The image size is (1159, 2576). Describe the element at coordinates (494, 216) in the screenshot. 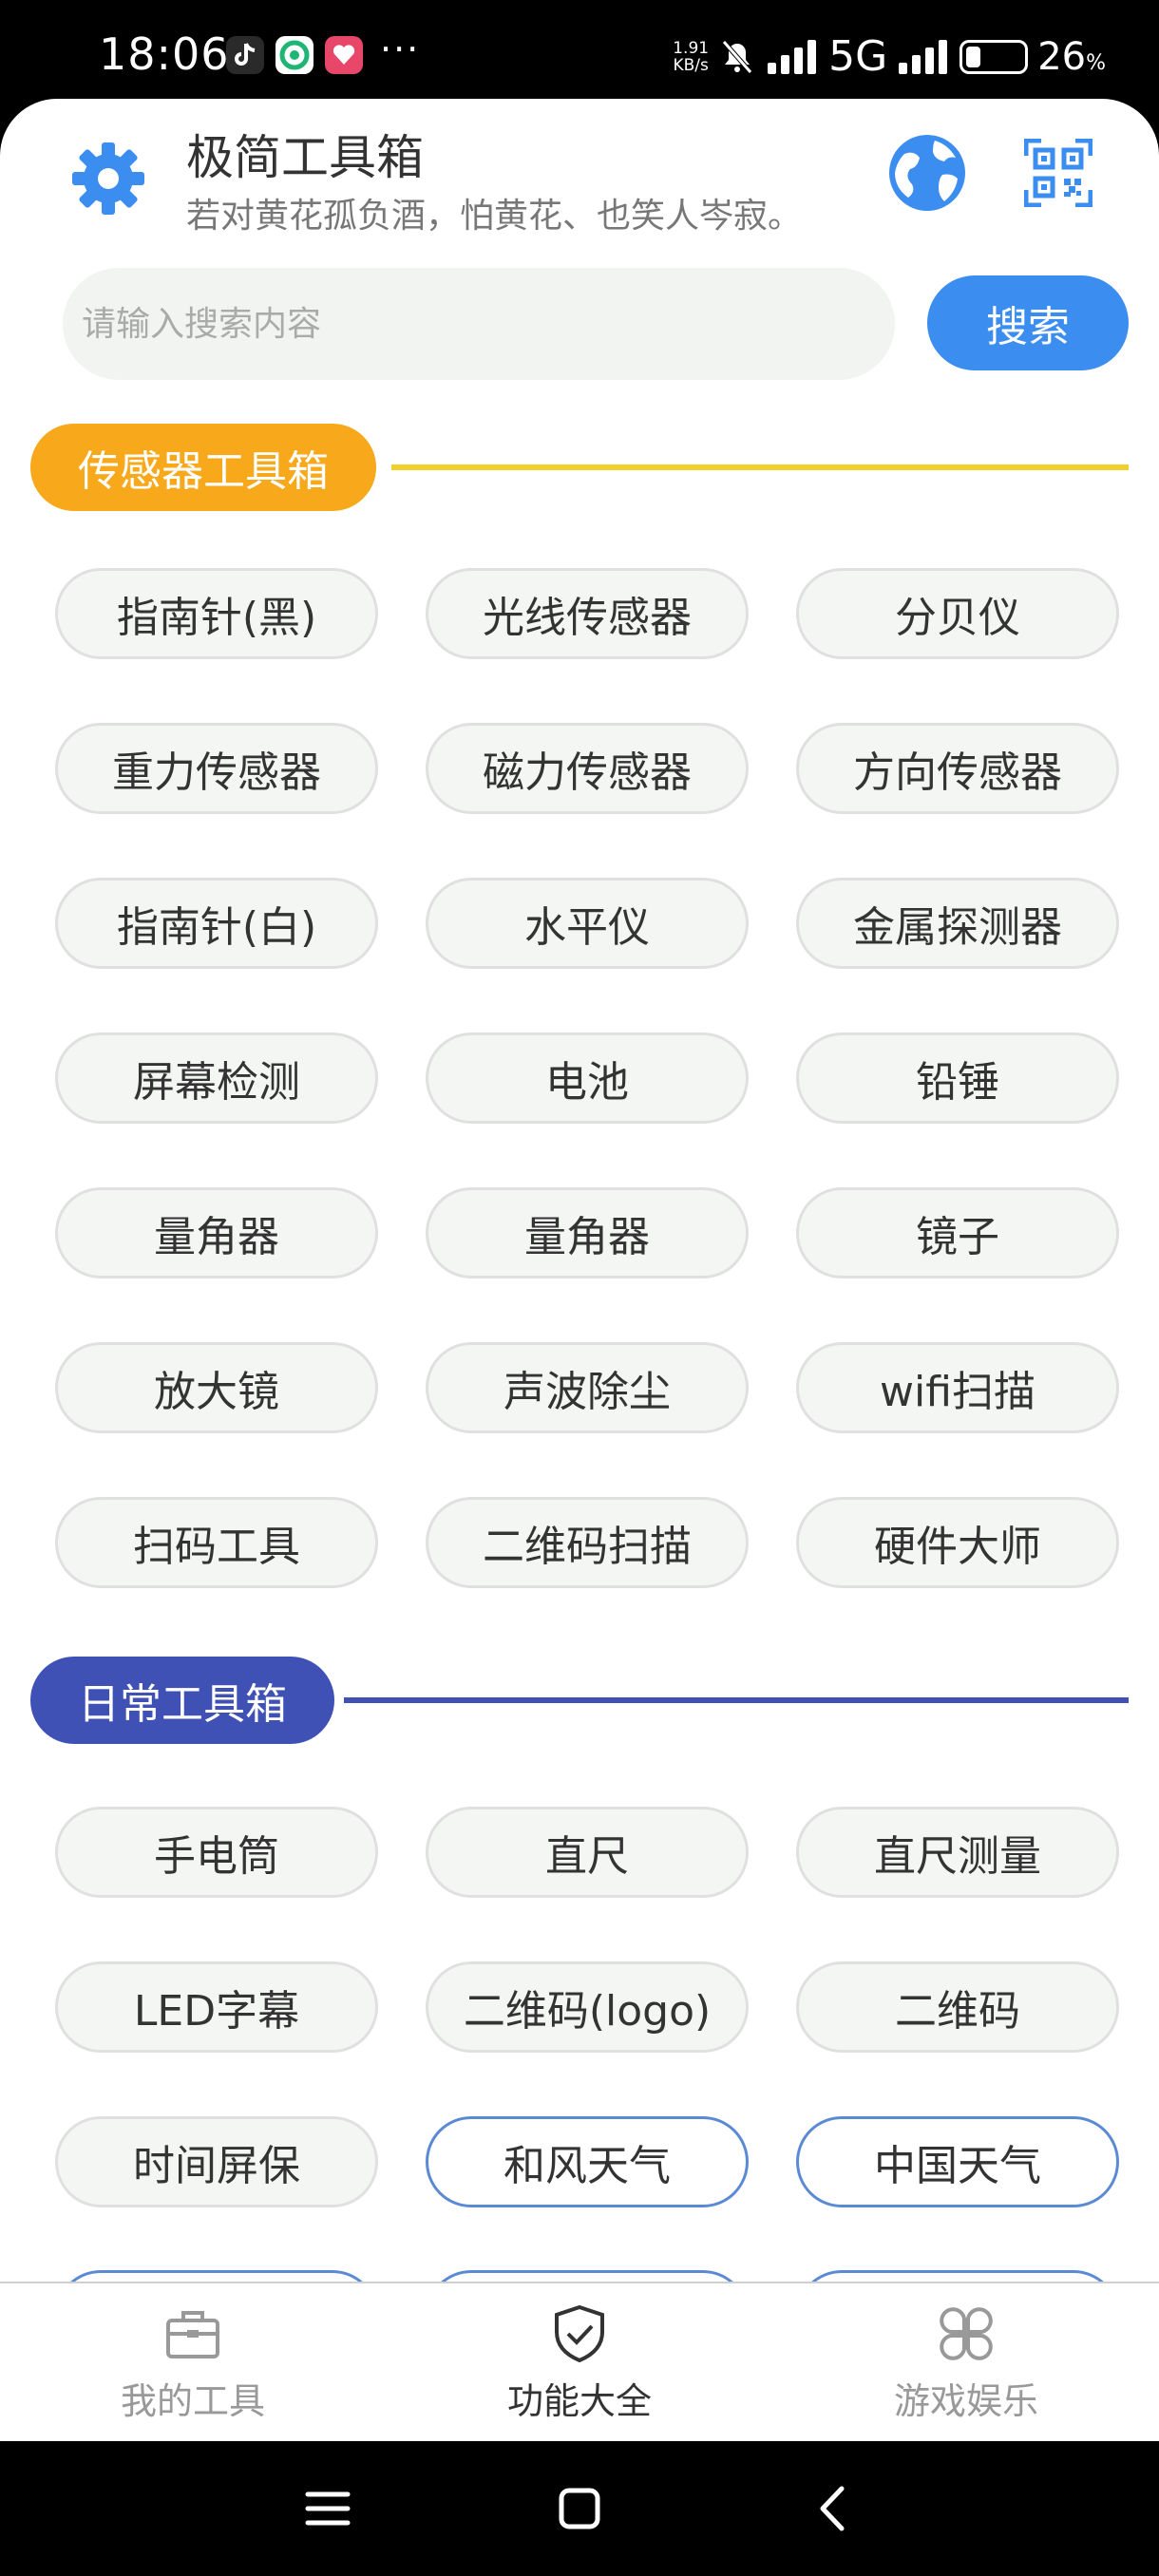

I see `app-subtitle: 若对黄花孤负酒，怕黄花、也笑人岑寂。` at that location.